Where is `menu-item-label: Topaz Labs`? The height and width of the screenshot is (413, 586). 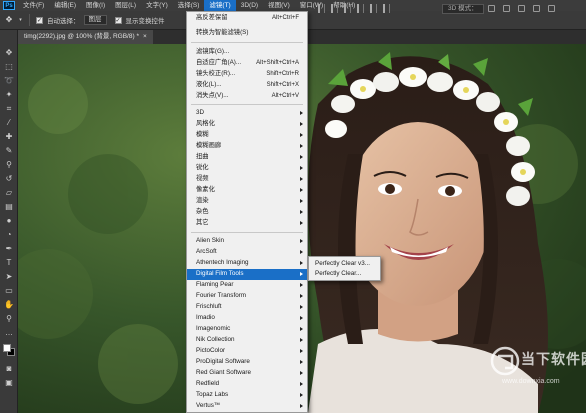
menu-item-label: Topaz Labs is located at coordinates (212, 394).